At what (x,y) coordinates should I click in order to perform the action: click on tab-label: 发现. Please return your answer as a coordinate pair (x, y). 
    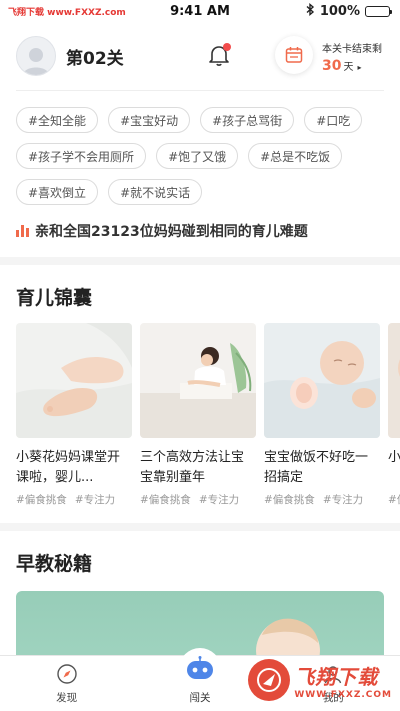
    Looking at the image, I should click on (67, 698).